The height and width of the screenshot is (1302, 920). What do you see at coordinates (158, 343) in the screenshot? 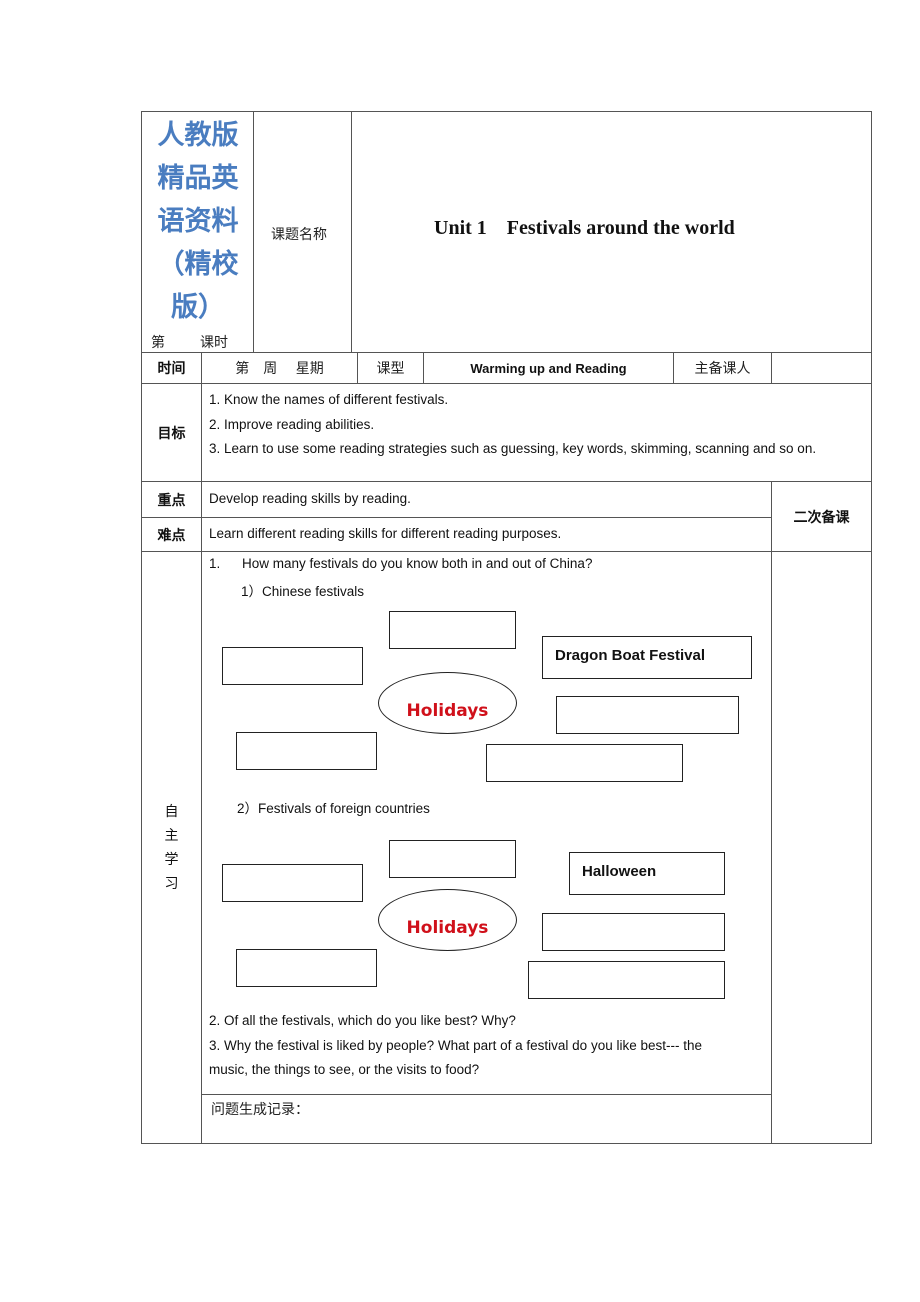
I see `lesson-number-prefix: 第` at bounding box center [158, 343].